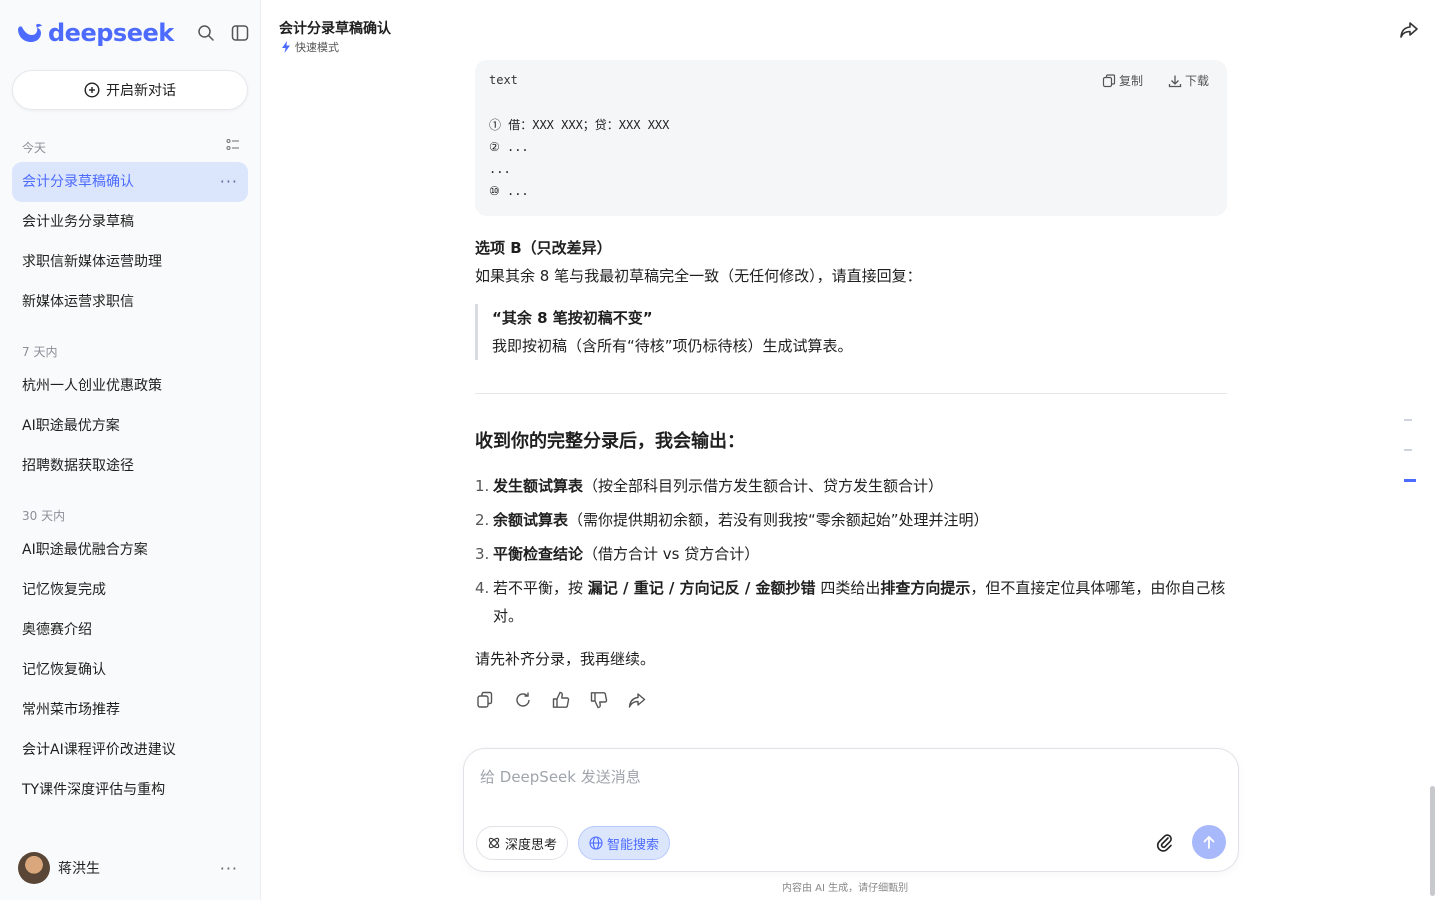 The height and width of the screenshot is (900, 1440). What do you see at coordinates (579, 125) in the screenshot?
I see `code-line: ① 借：XXX XXX；贷：XXX XXX` at bounding box center [579, 125].